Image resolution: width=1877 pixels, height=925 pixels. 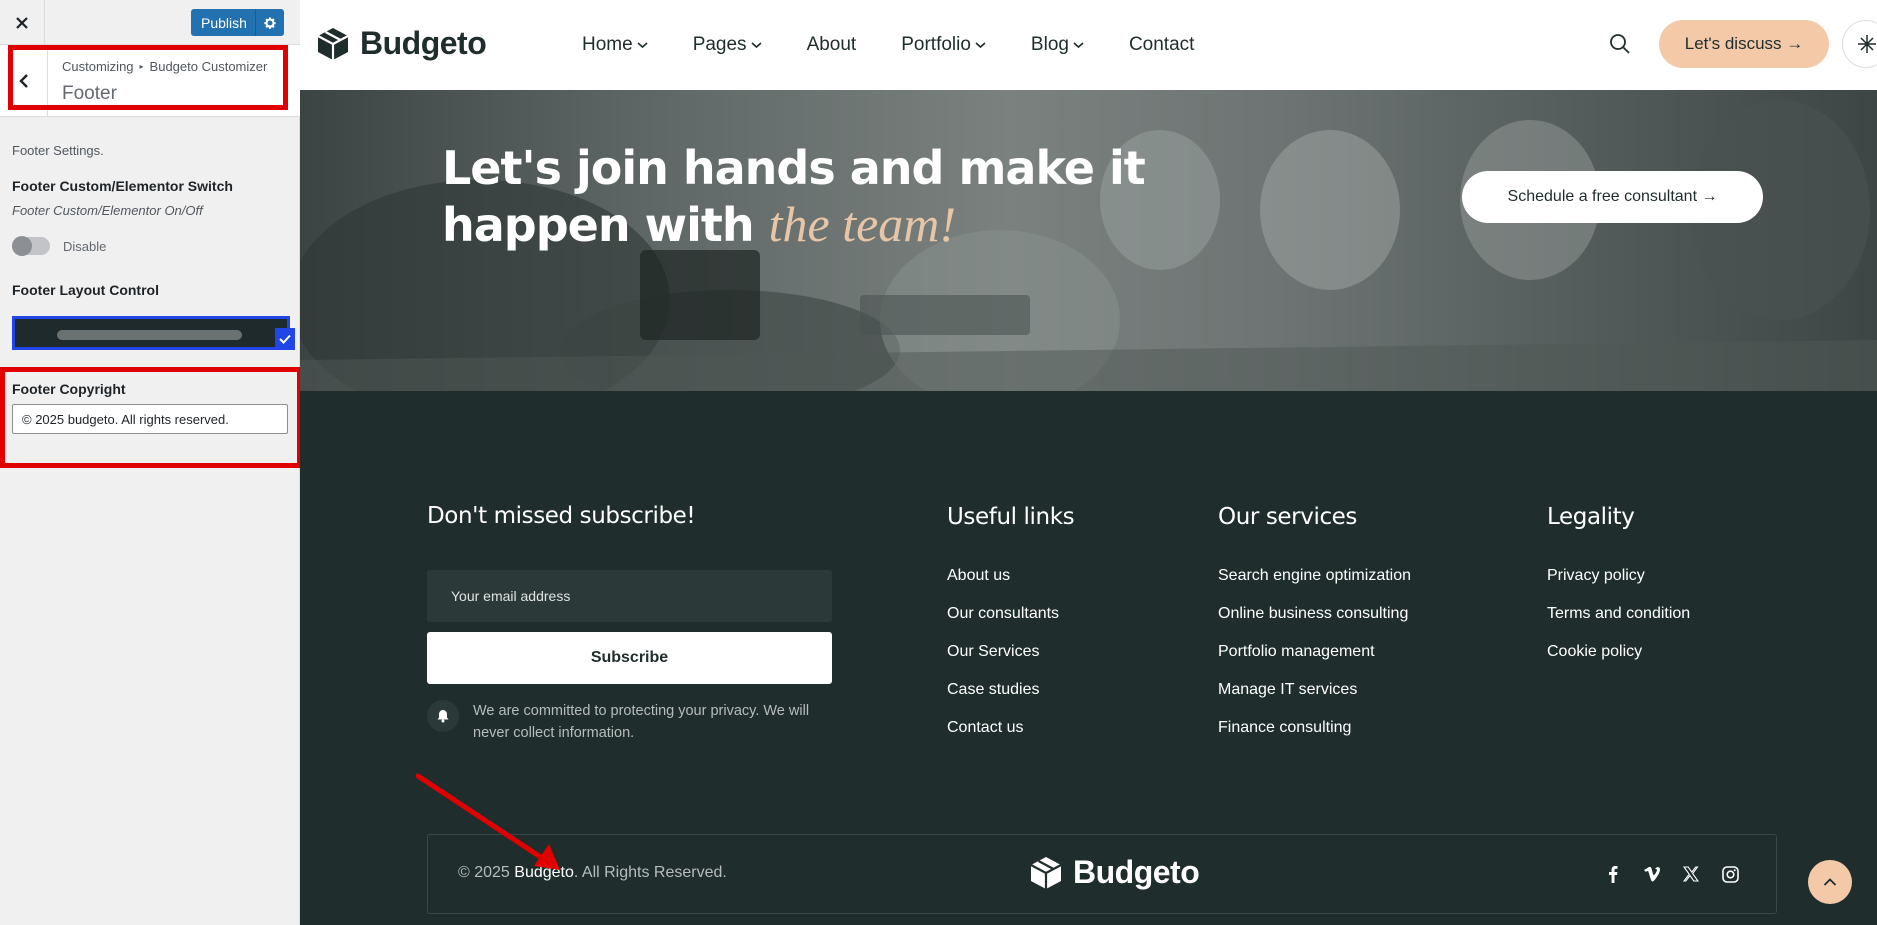 I want to click on useful-links-title: Useful links, so click(x=1011, y=517).